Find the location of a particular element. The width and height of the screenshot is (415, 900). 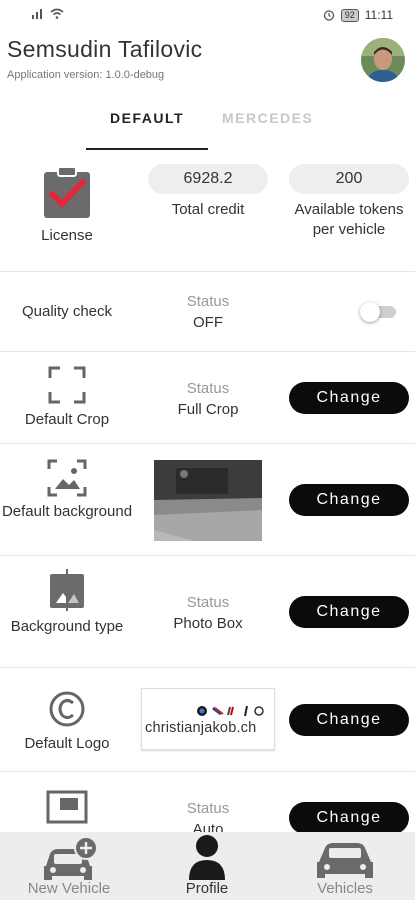

tab-mercedes: MERCEDES is located at coordinates (267, 118).